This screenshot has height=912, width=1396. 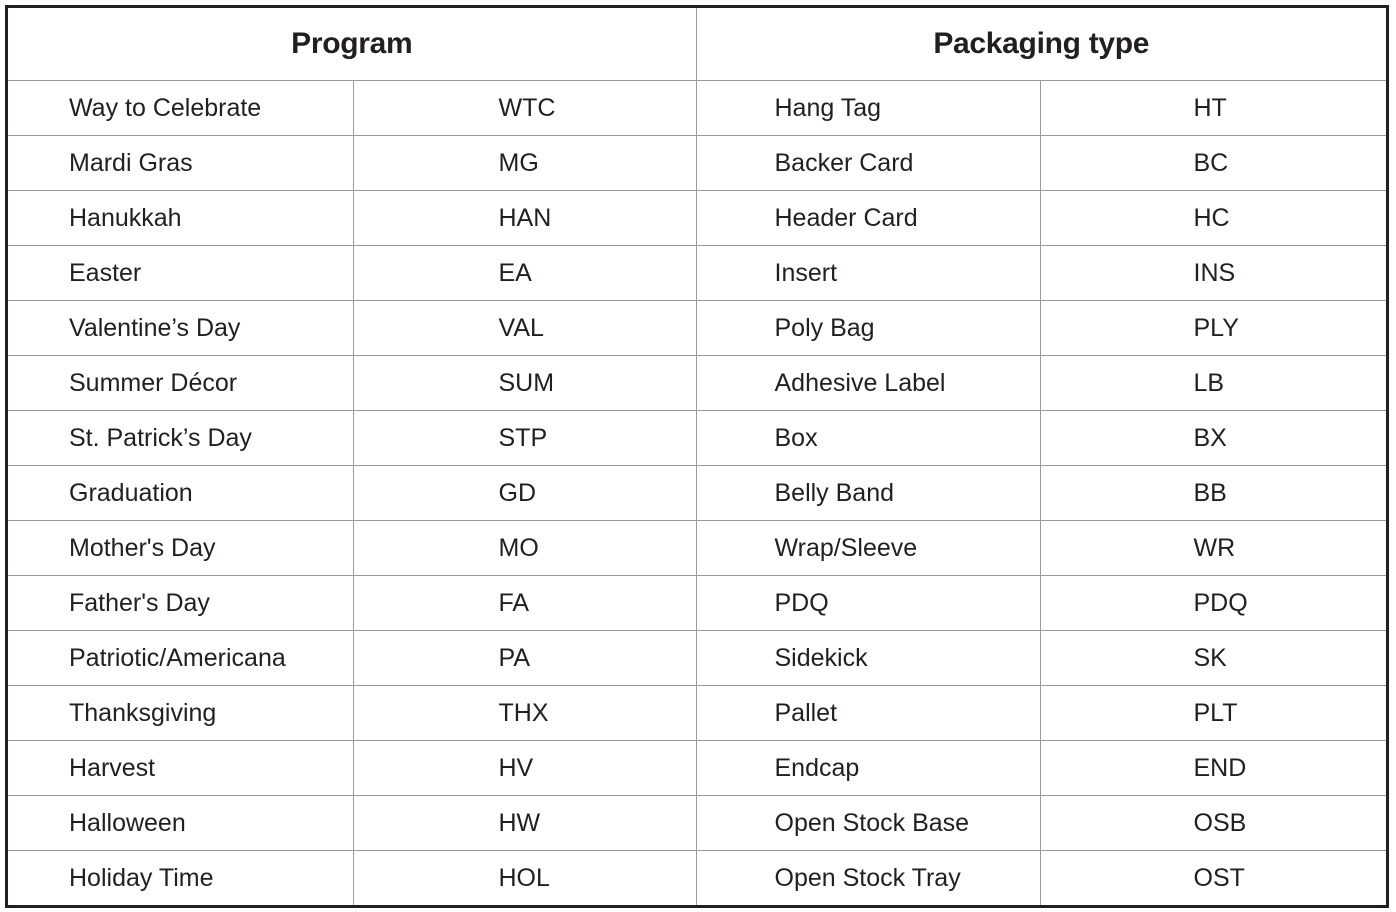 I want to click on table-row: Summer Décor SUM Adhesive Label LB, so click(x=697, y=383).